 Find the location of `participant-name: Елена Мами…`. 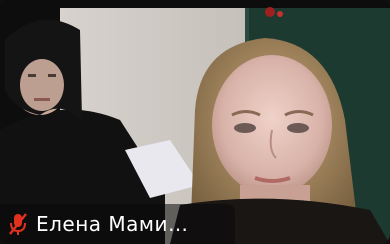

participant-name: Елена Мами… is located at coordinates (112, 224).